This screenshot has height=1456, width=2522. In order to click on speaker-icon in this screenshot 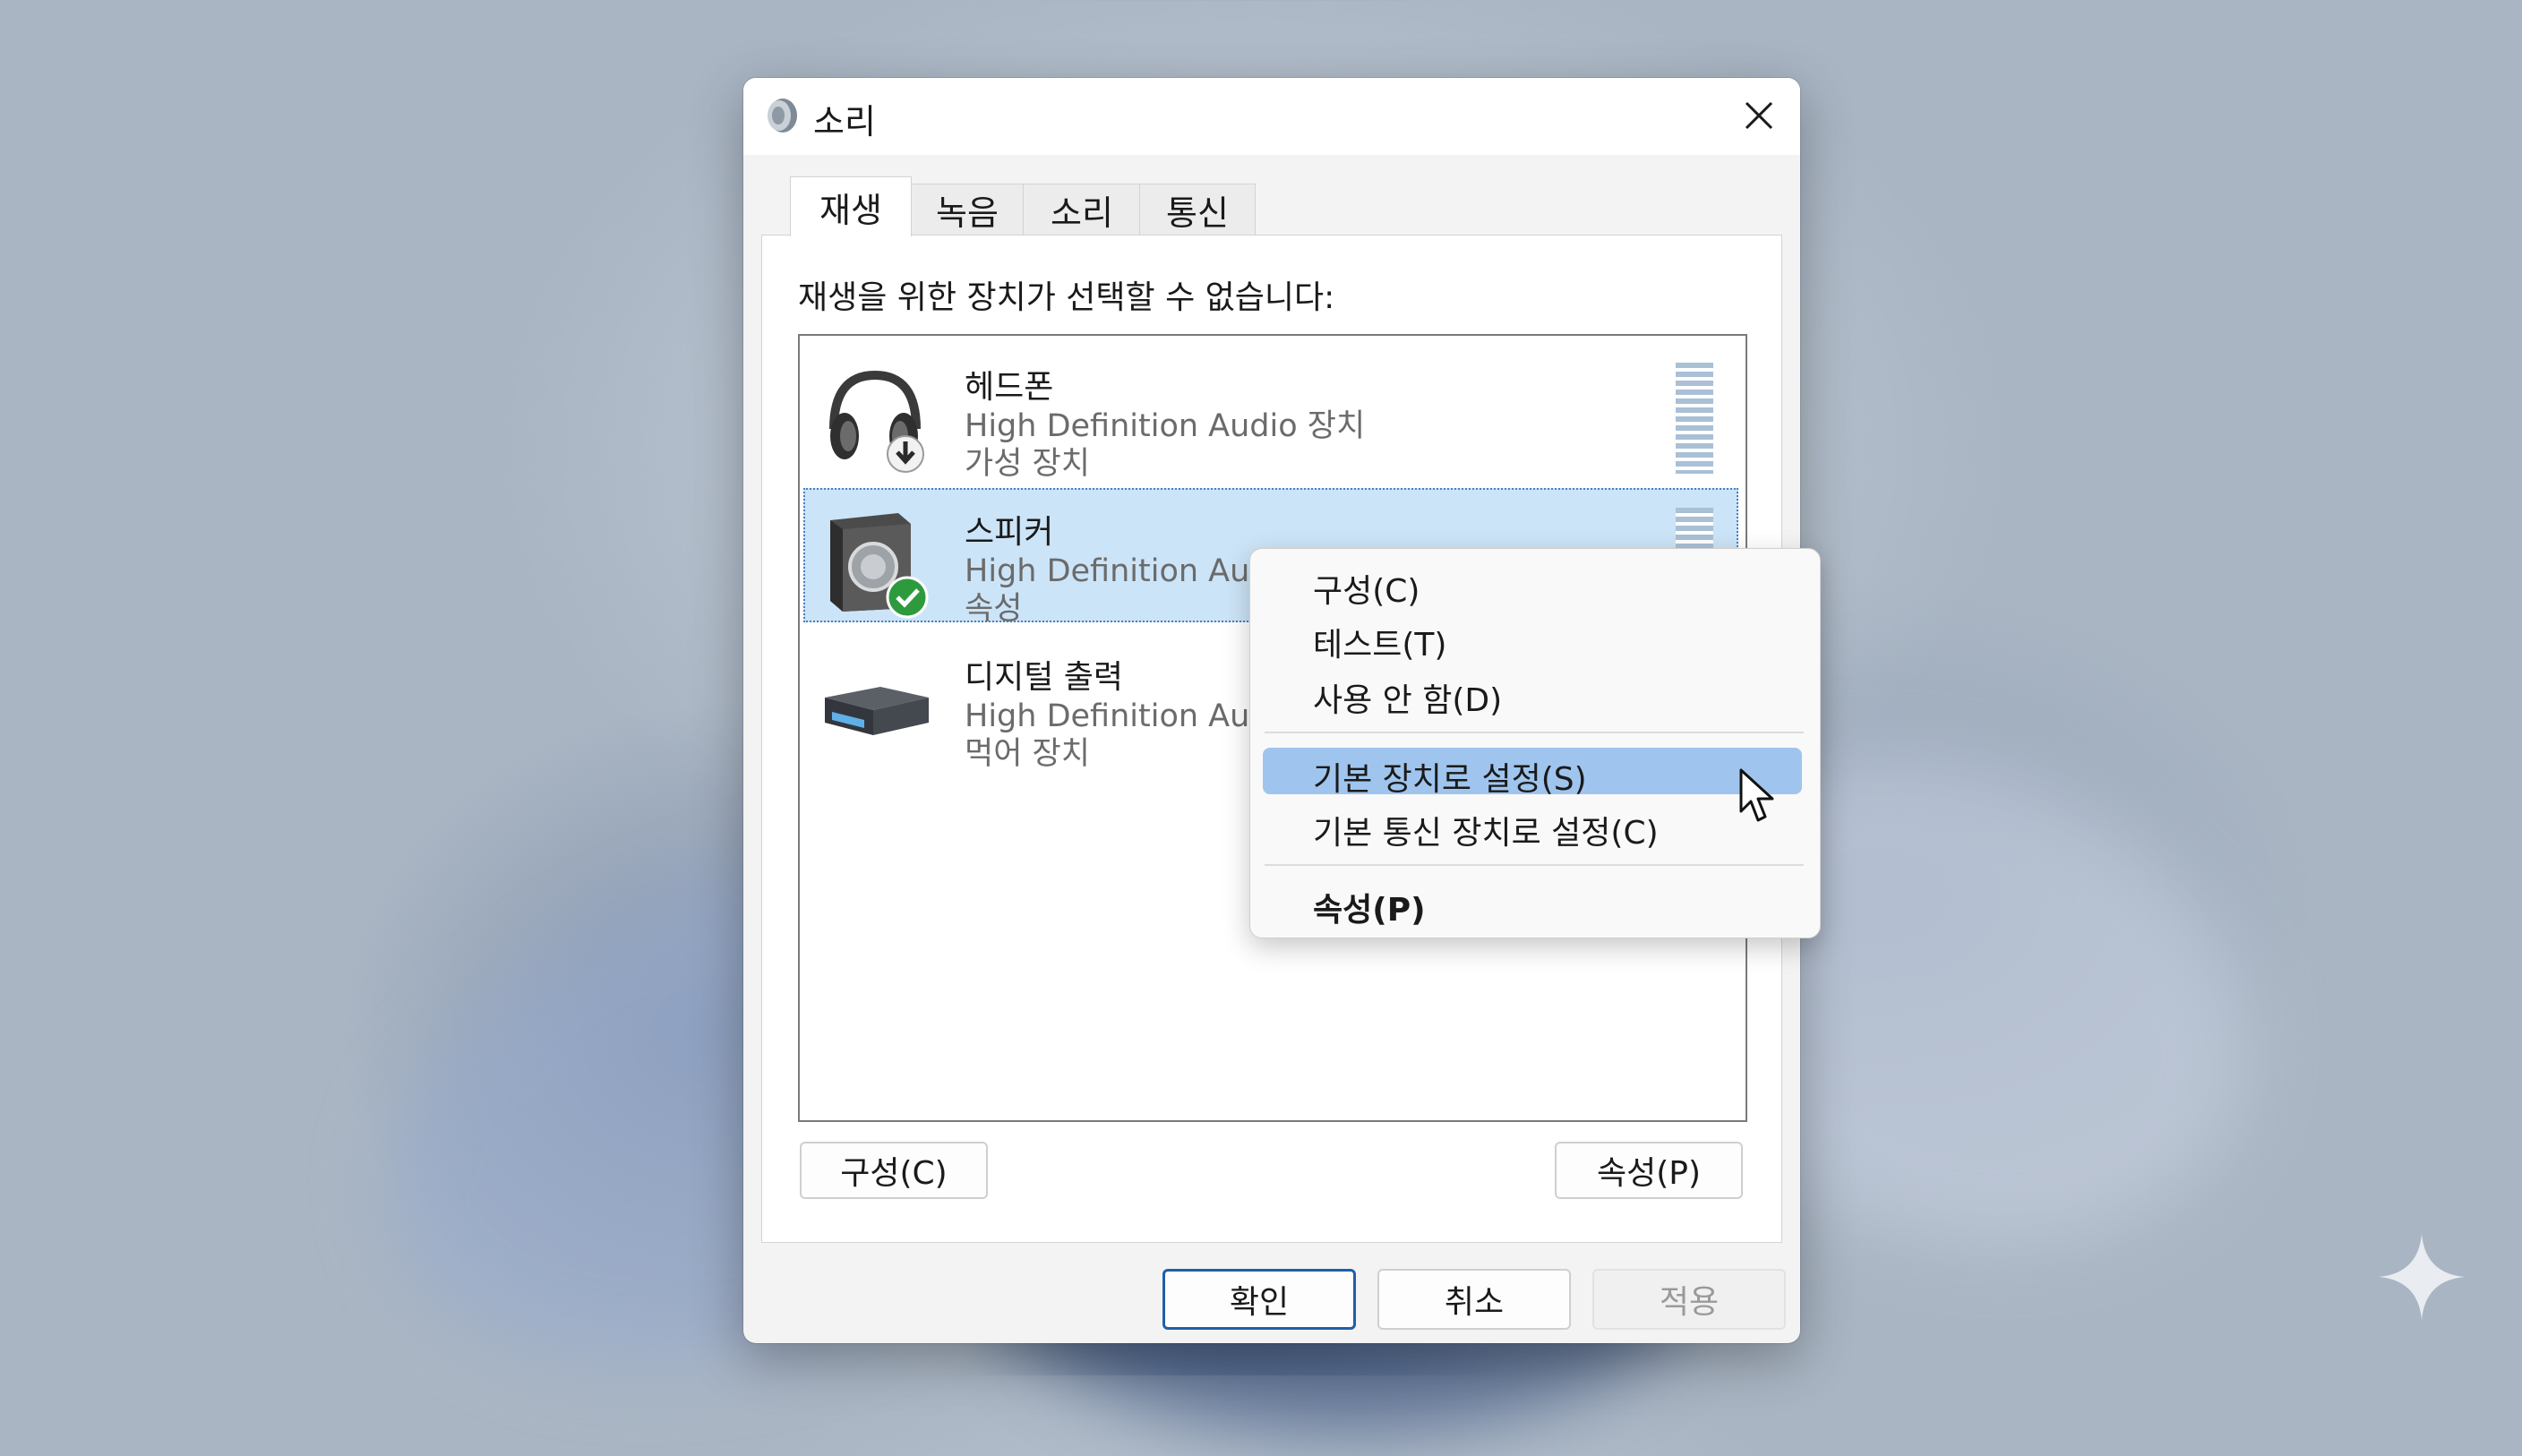, I will do `click(880, 566)`.